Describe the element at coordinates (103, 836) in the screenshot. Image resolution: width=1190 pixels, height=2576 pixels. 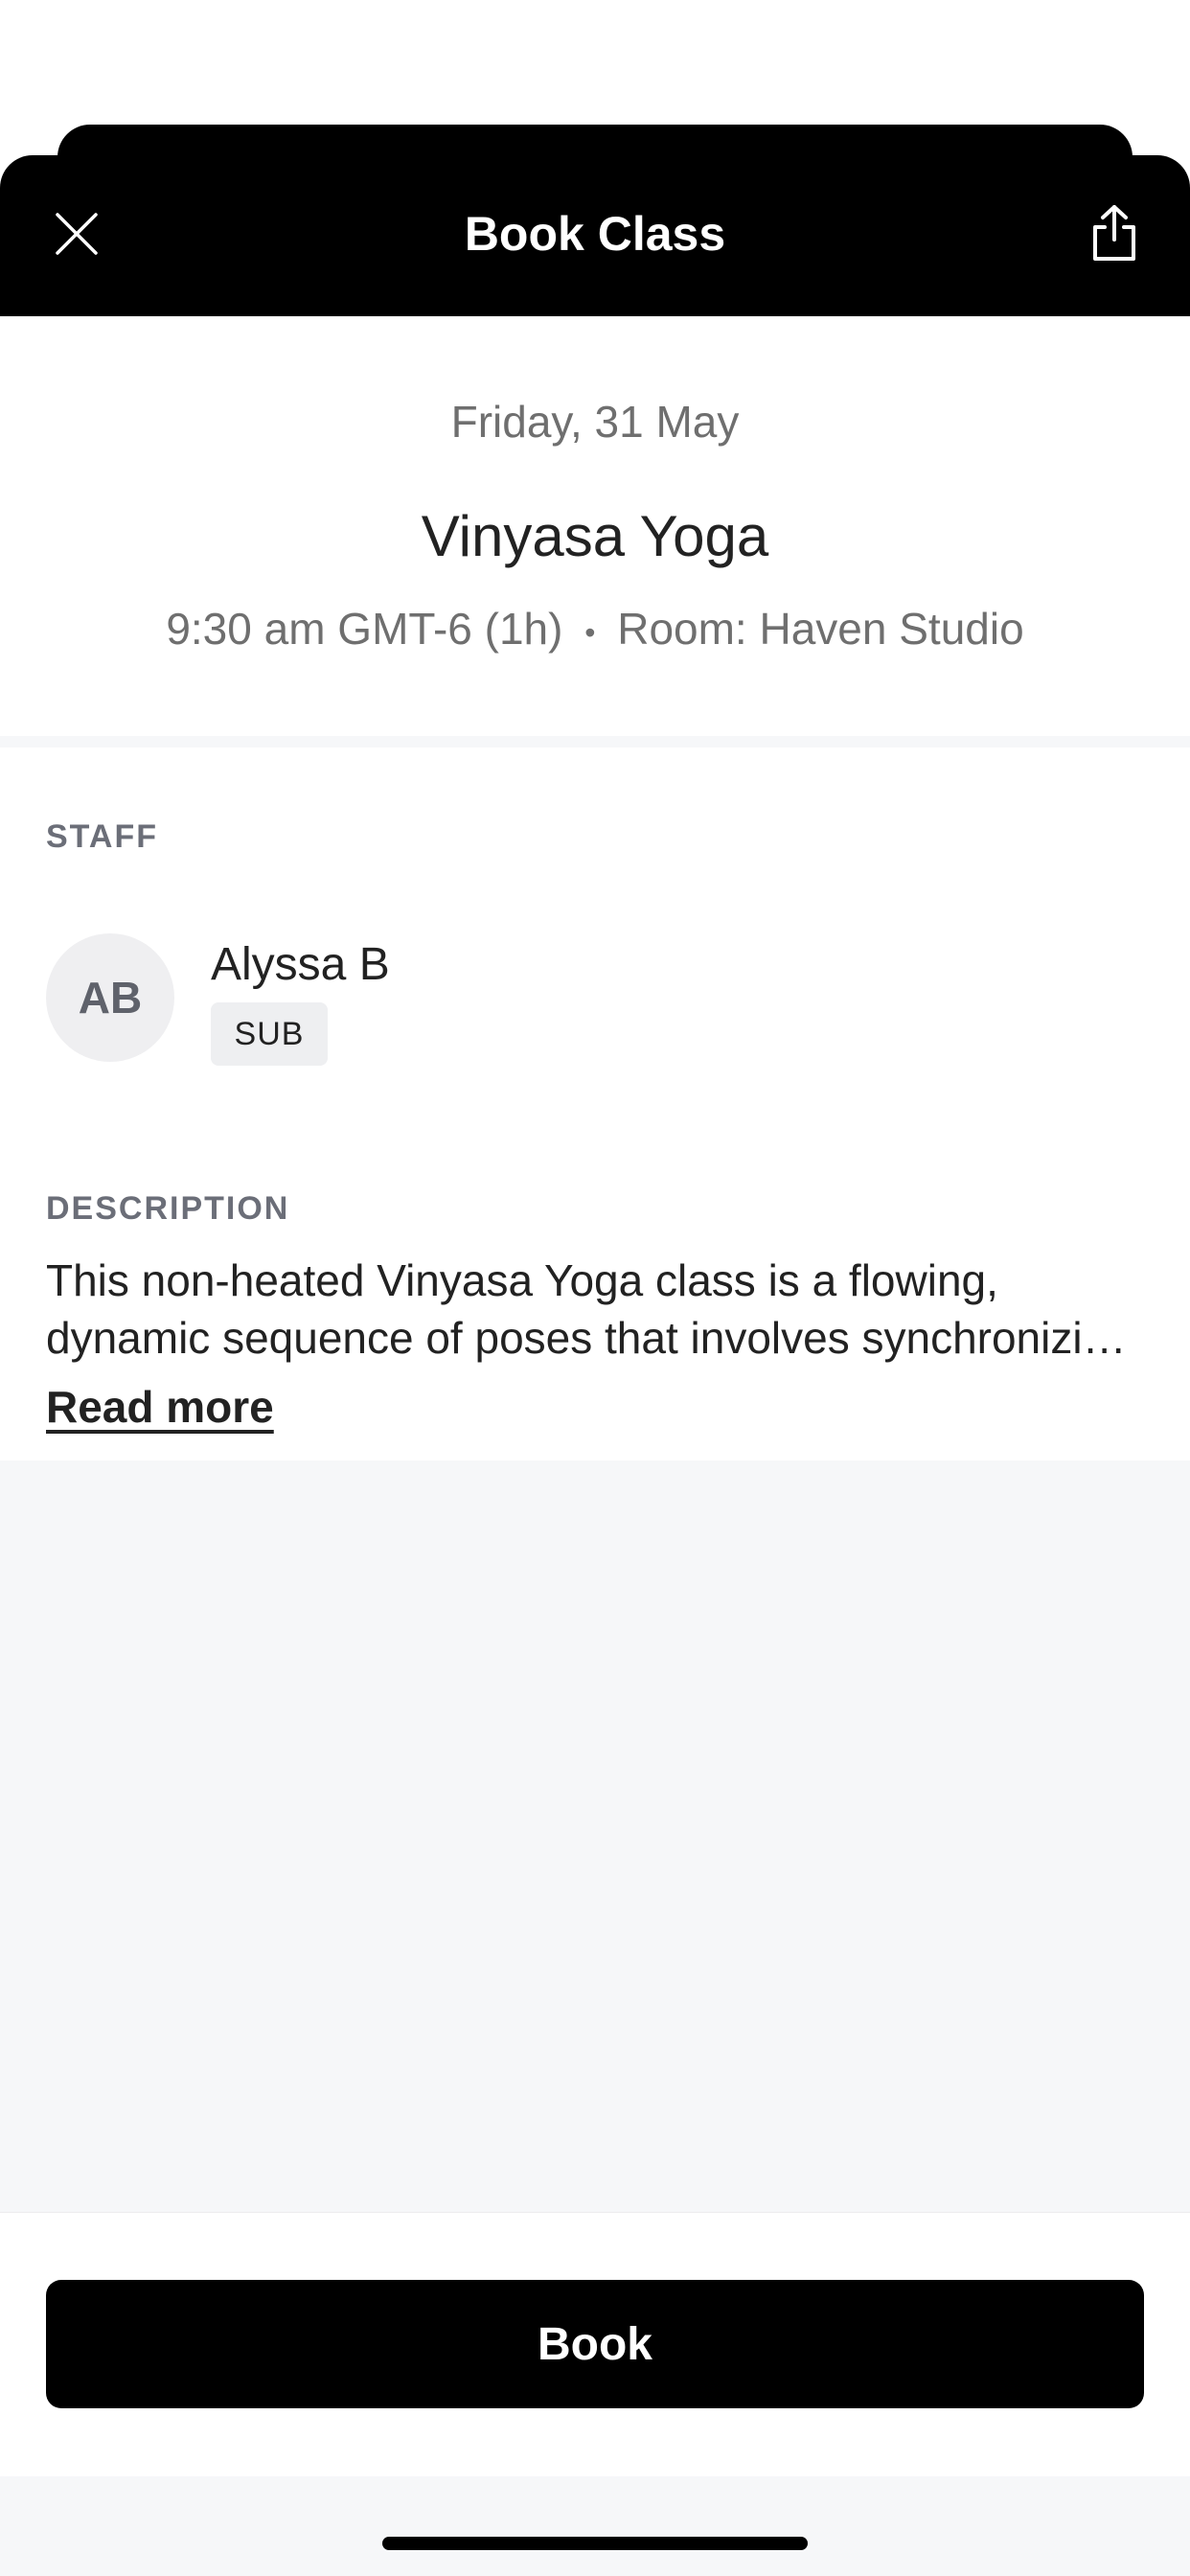
I see `staff-section-label: STAFF` at that location.